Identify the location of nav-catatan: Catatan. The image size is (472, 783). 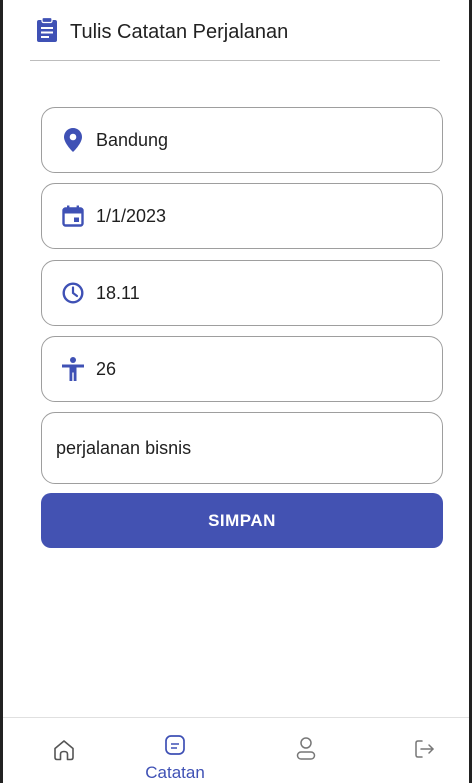
(175, 750).